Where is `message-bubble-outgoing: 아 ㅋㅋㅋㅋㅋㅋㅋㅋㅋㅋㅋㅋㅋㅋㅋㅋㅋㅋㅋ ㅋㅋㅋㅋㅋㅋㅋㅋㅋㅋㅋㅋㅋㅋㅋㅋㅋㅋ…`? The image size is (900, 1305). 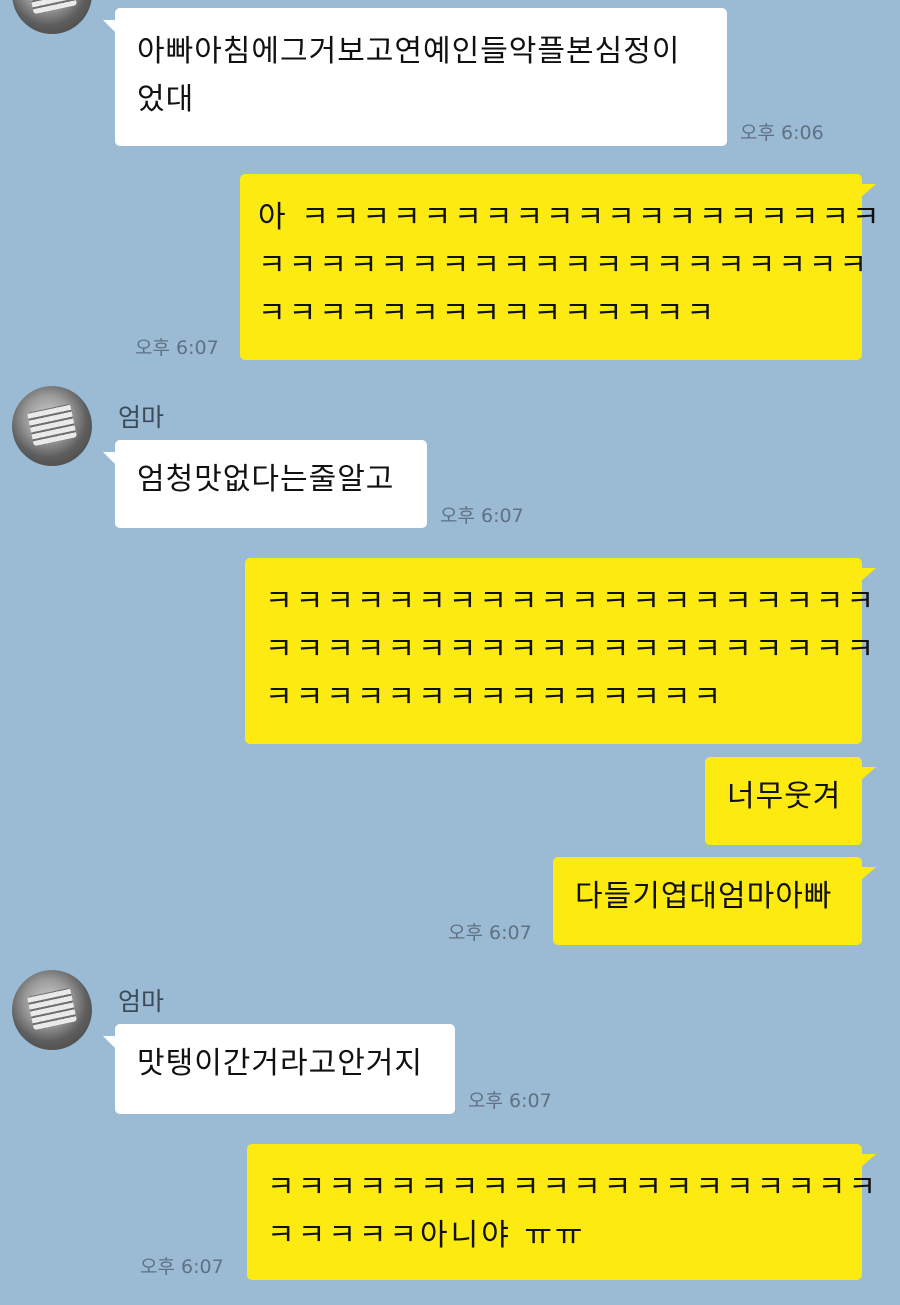
message-bubble-outgoing: 아 ㅋㅋㅋㅋㅋㅋㅋㅋㅋㅋㅋㅋㅋㅋㅋㅋㅋㅋㅋ ㅋㅋㅋㅋㅋㅋㅋㅋㅋㅋㅋㅋㅋㅋㅋㅋㅋㅋ… is located at coordinates (560, 267).